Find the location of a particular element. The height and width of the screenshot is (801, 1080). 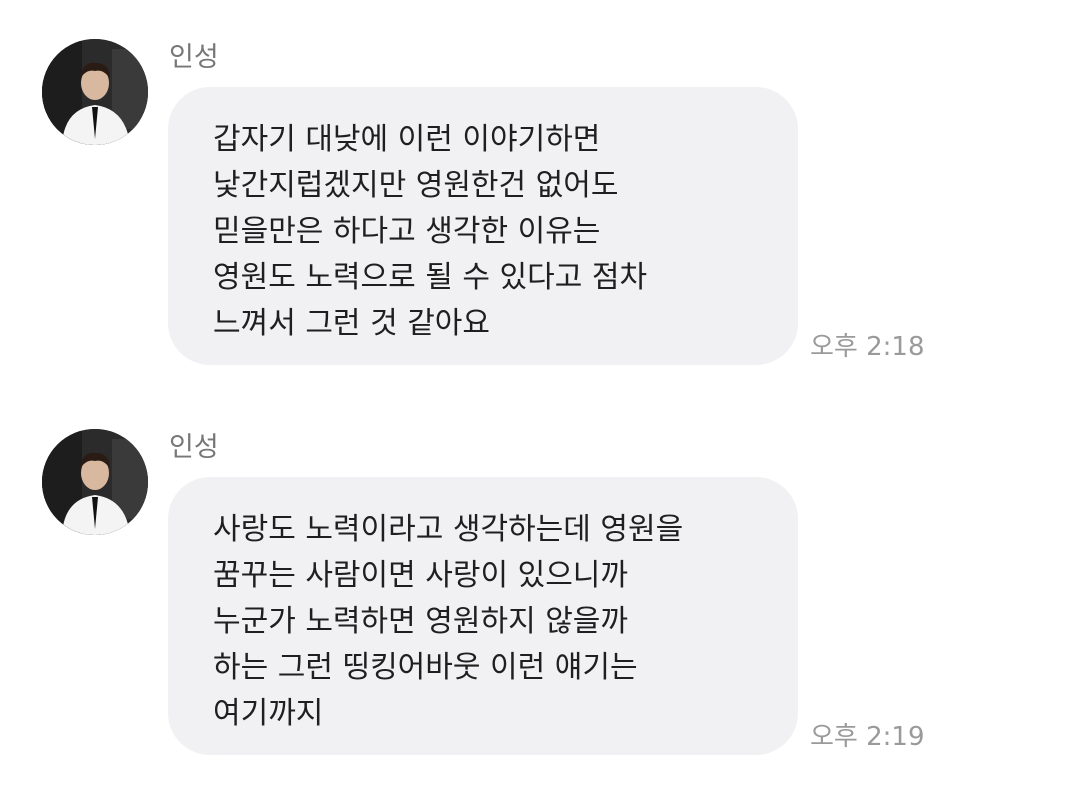

message-text-line: 하는 그런 띵킹어바웃 이런 얘기는 is located at coordinates (425, 667).